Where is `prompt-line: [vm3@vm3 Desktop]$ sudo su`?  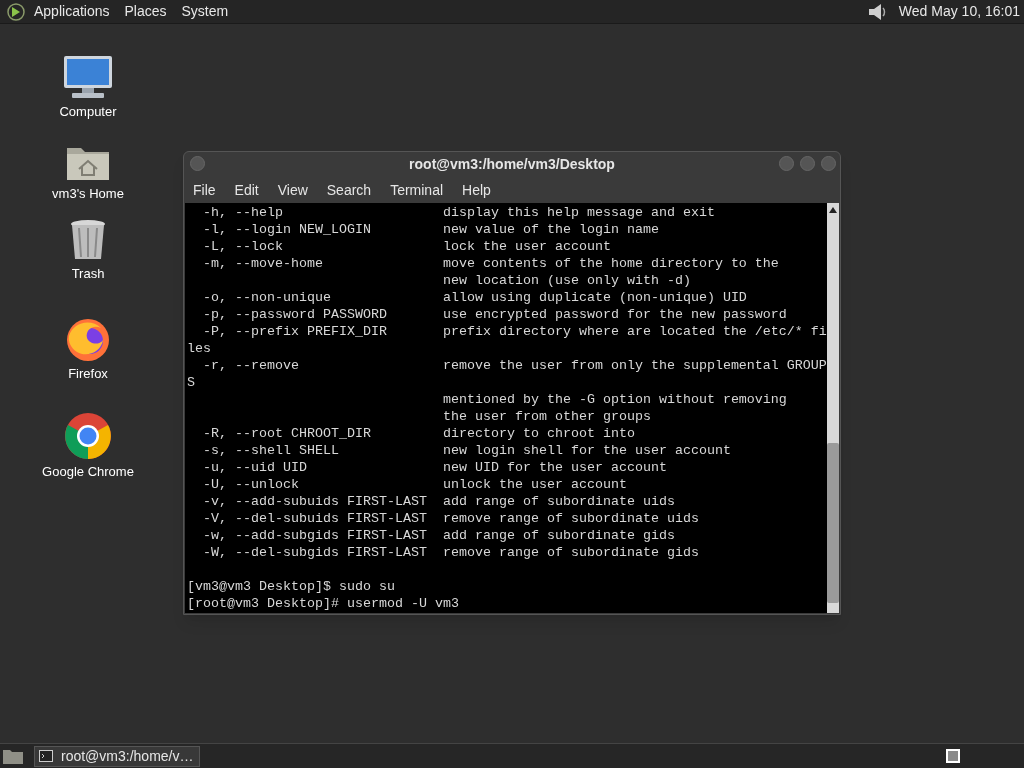 prompt-line: [vm3@vm3 Desktop]$ sudo su is located at coordinates (290, 586).